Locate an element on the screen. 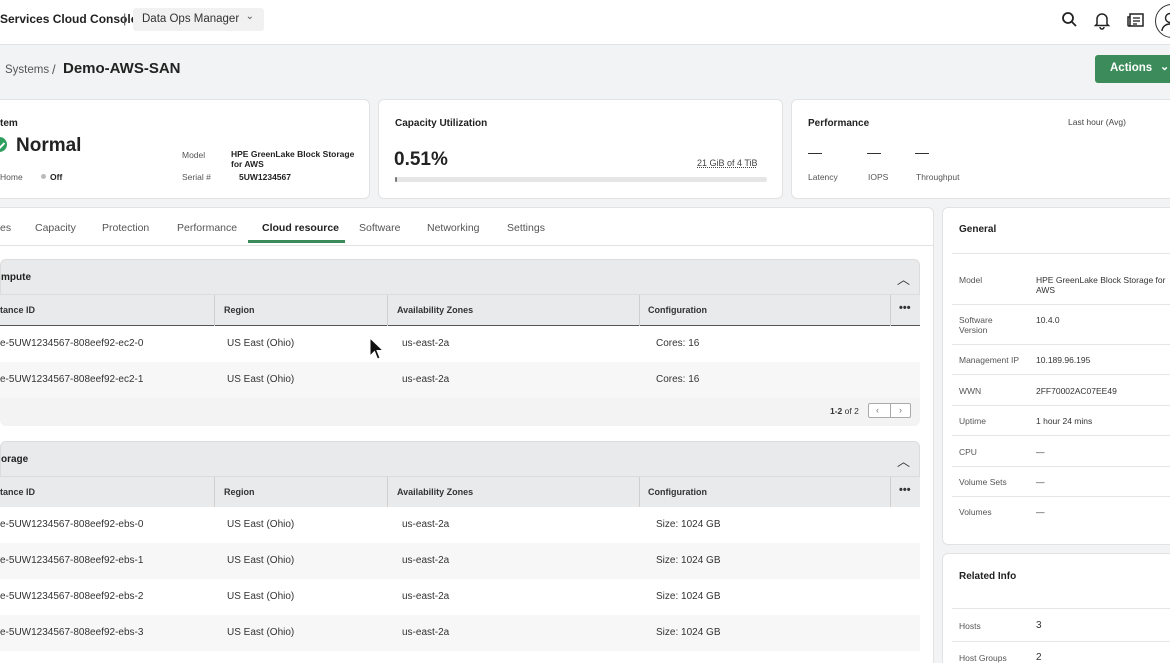 This screenshot has width=1170, height=663. active-tab-indicator is located at coordinates (296, 241).